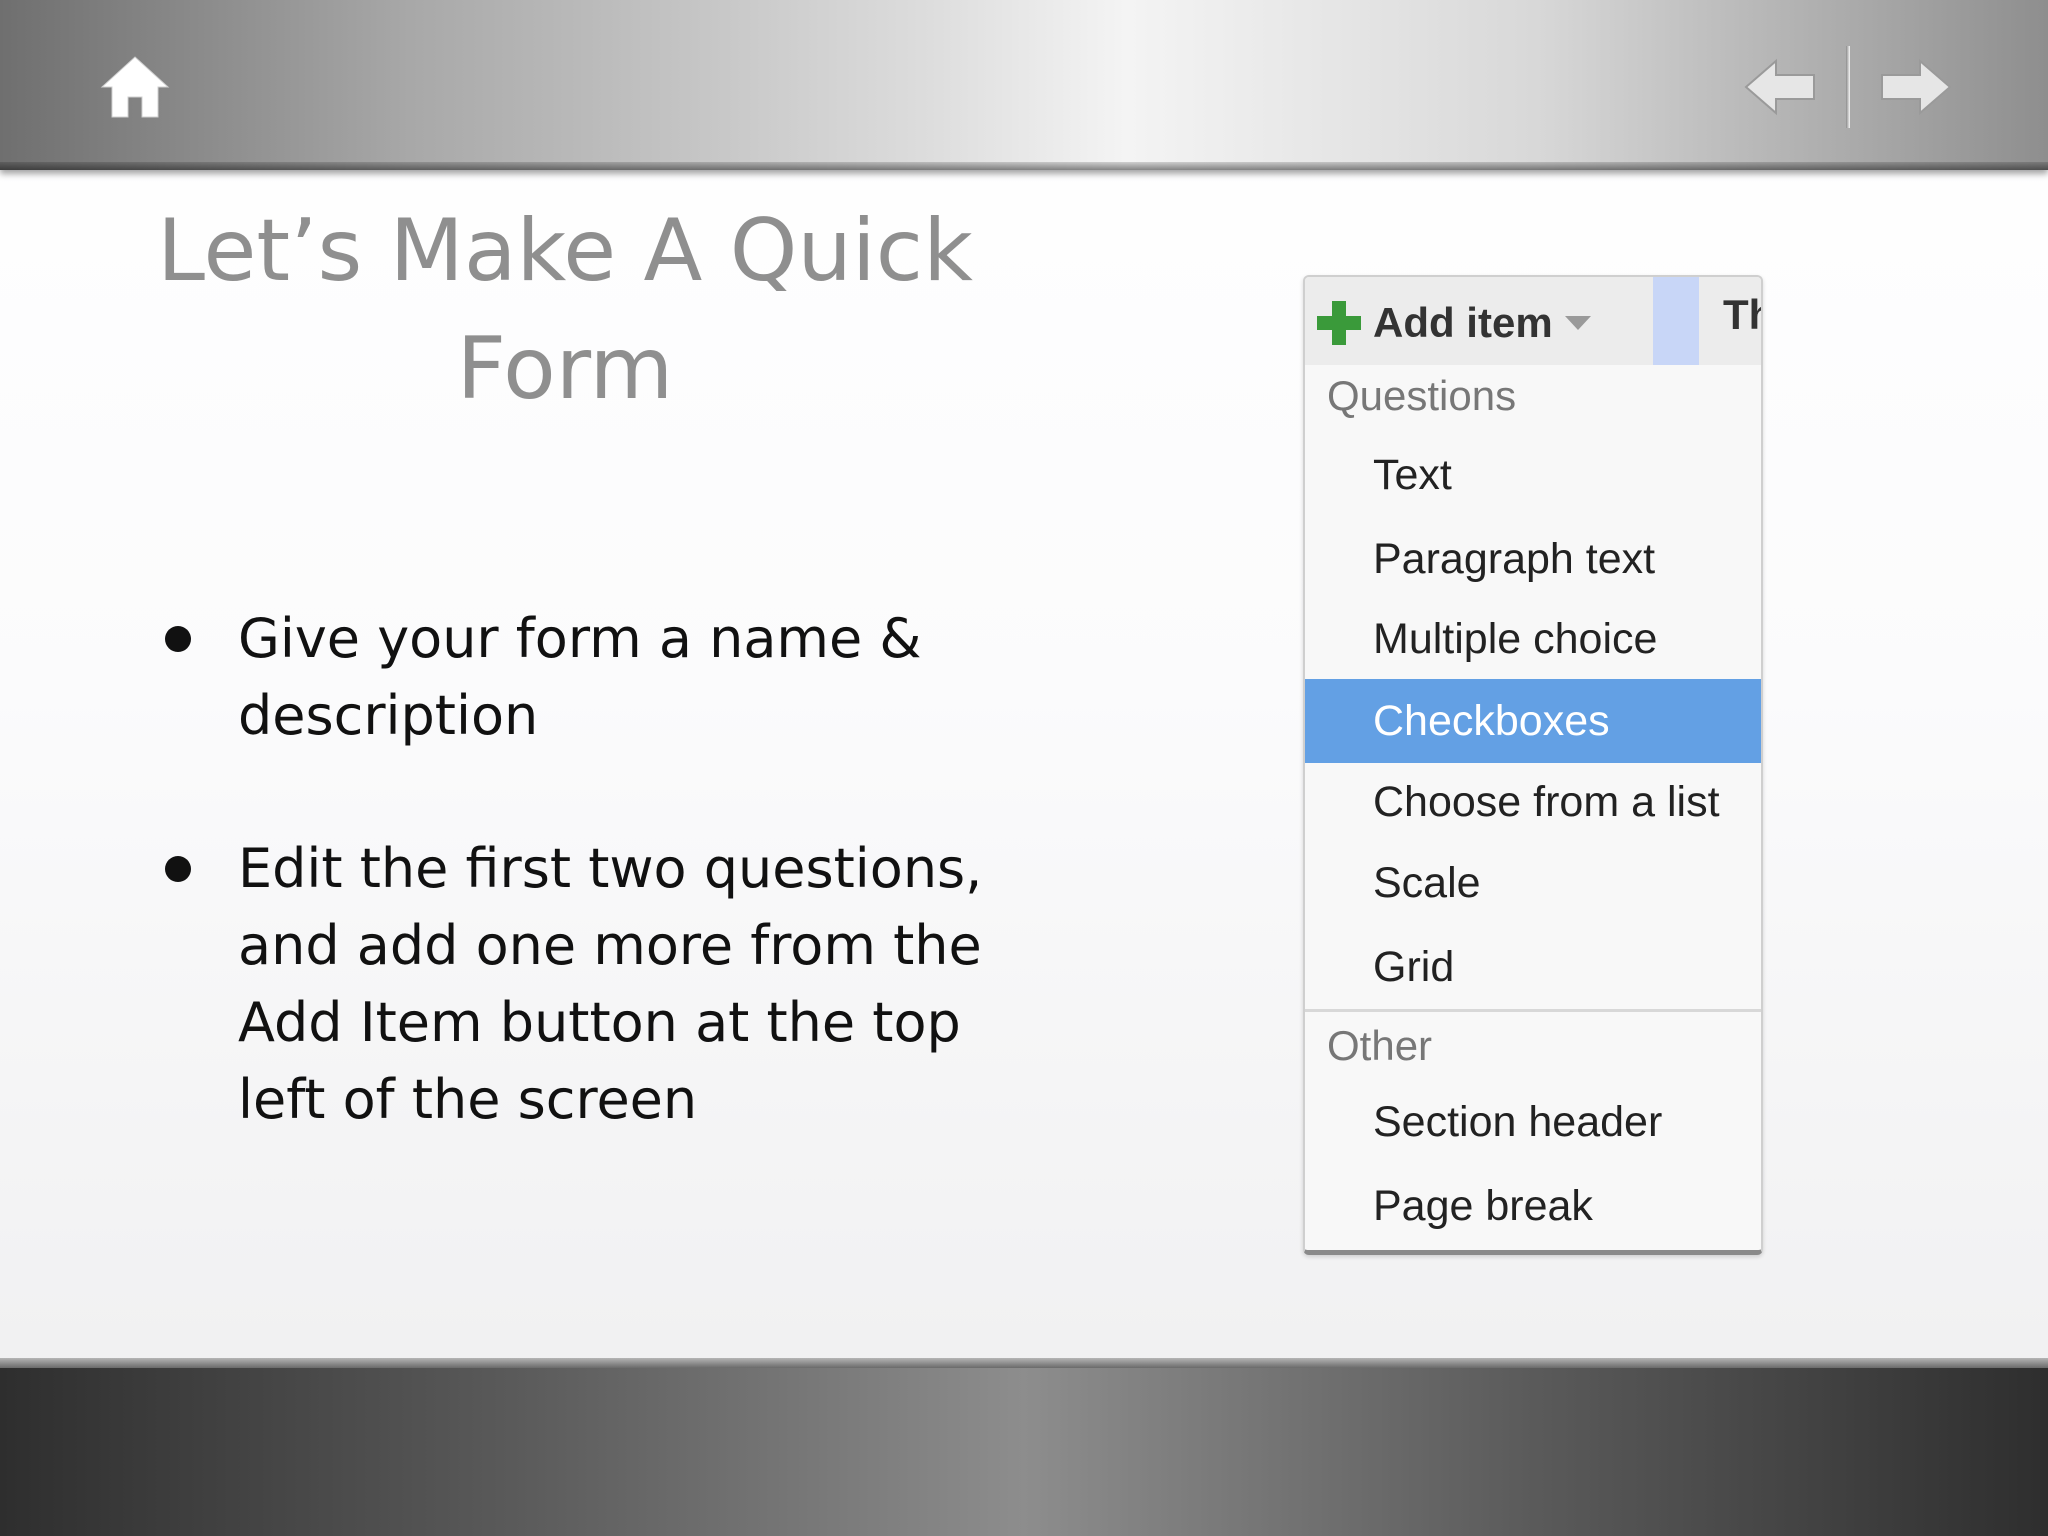 The image size is (2048, 1536). What do you see at coordinates (1533, 475) in the screenshot?
I see `menu-item-text: Text` at bounding box center [1533, 475].